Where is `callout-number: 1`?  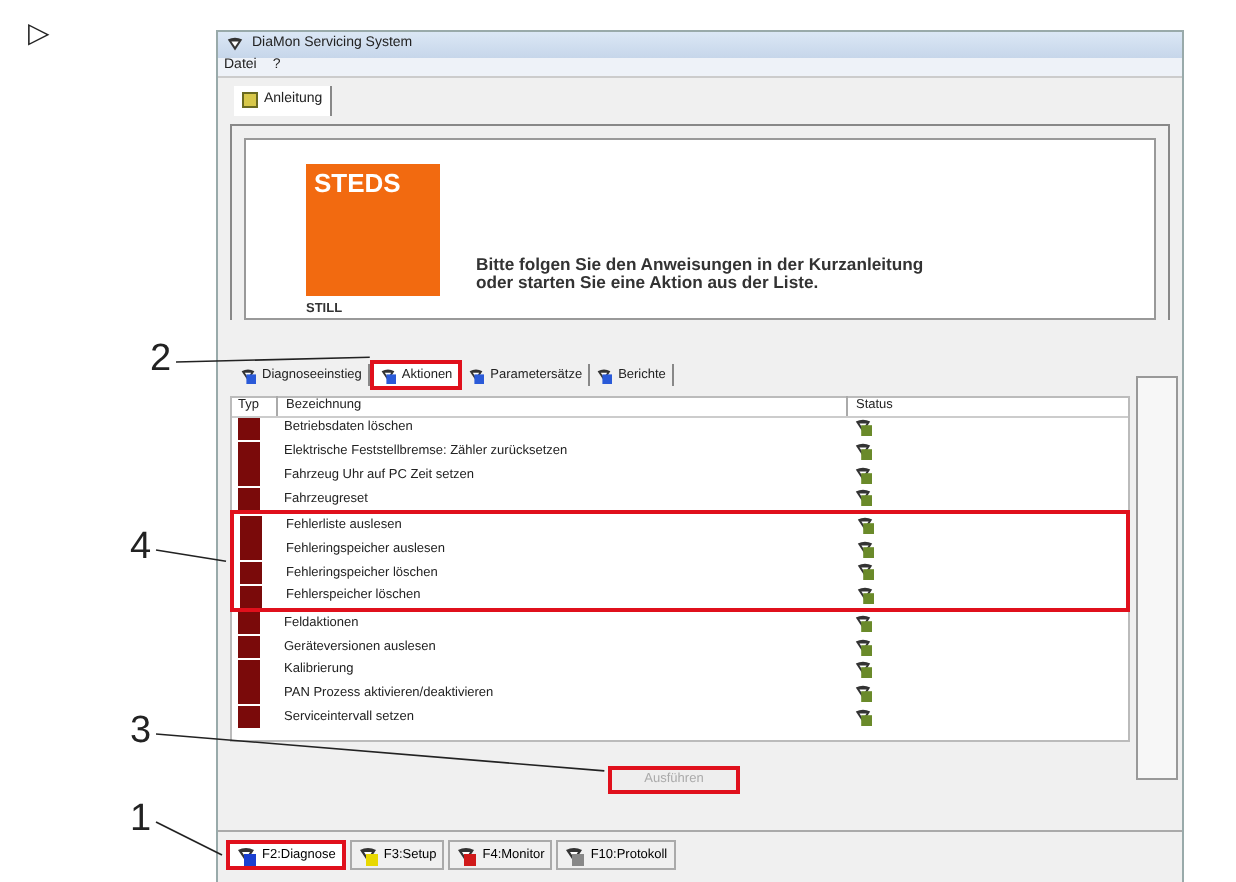
callout-number: 1 is located at coordinates (141, 819).